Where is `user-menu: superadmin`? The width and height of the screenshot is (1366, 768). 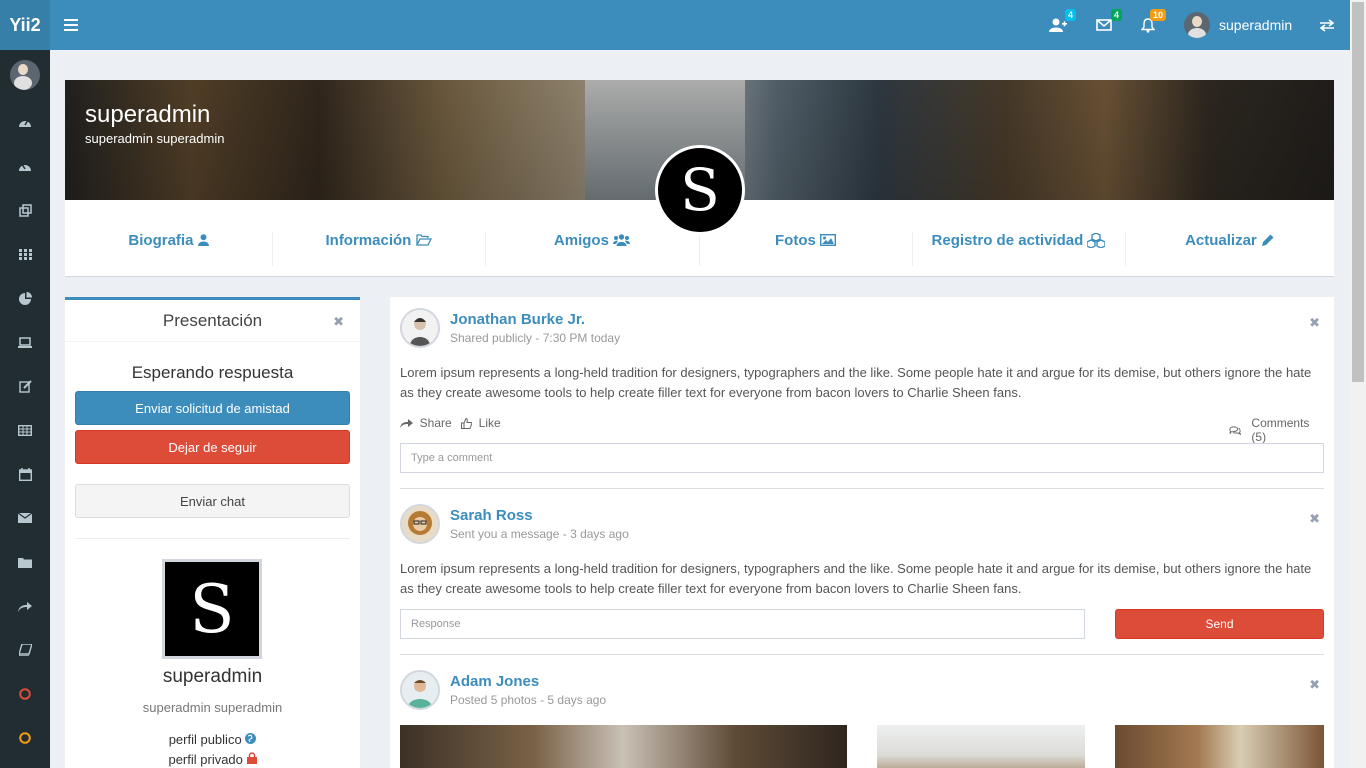 user-menu: superadmin is located at coordinates (1238, 25).